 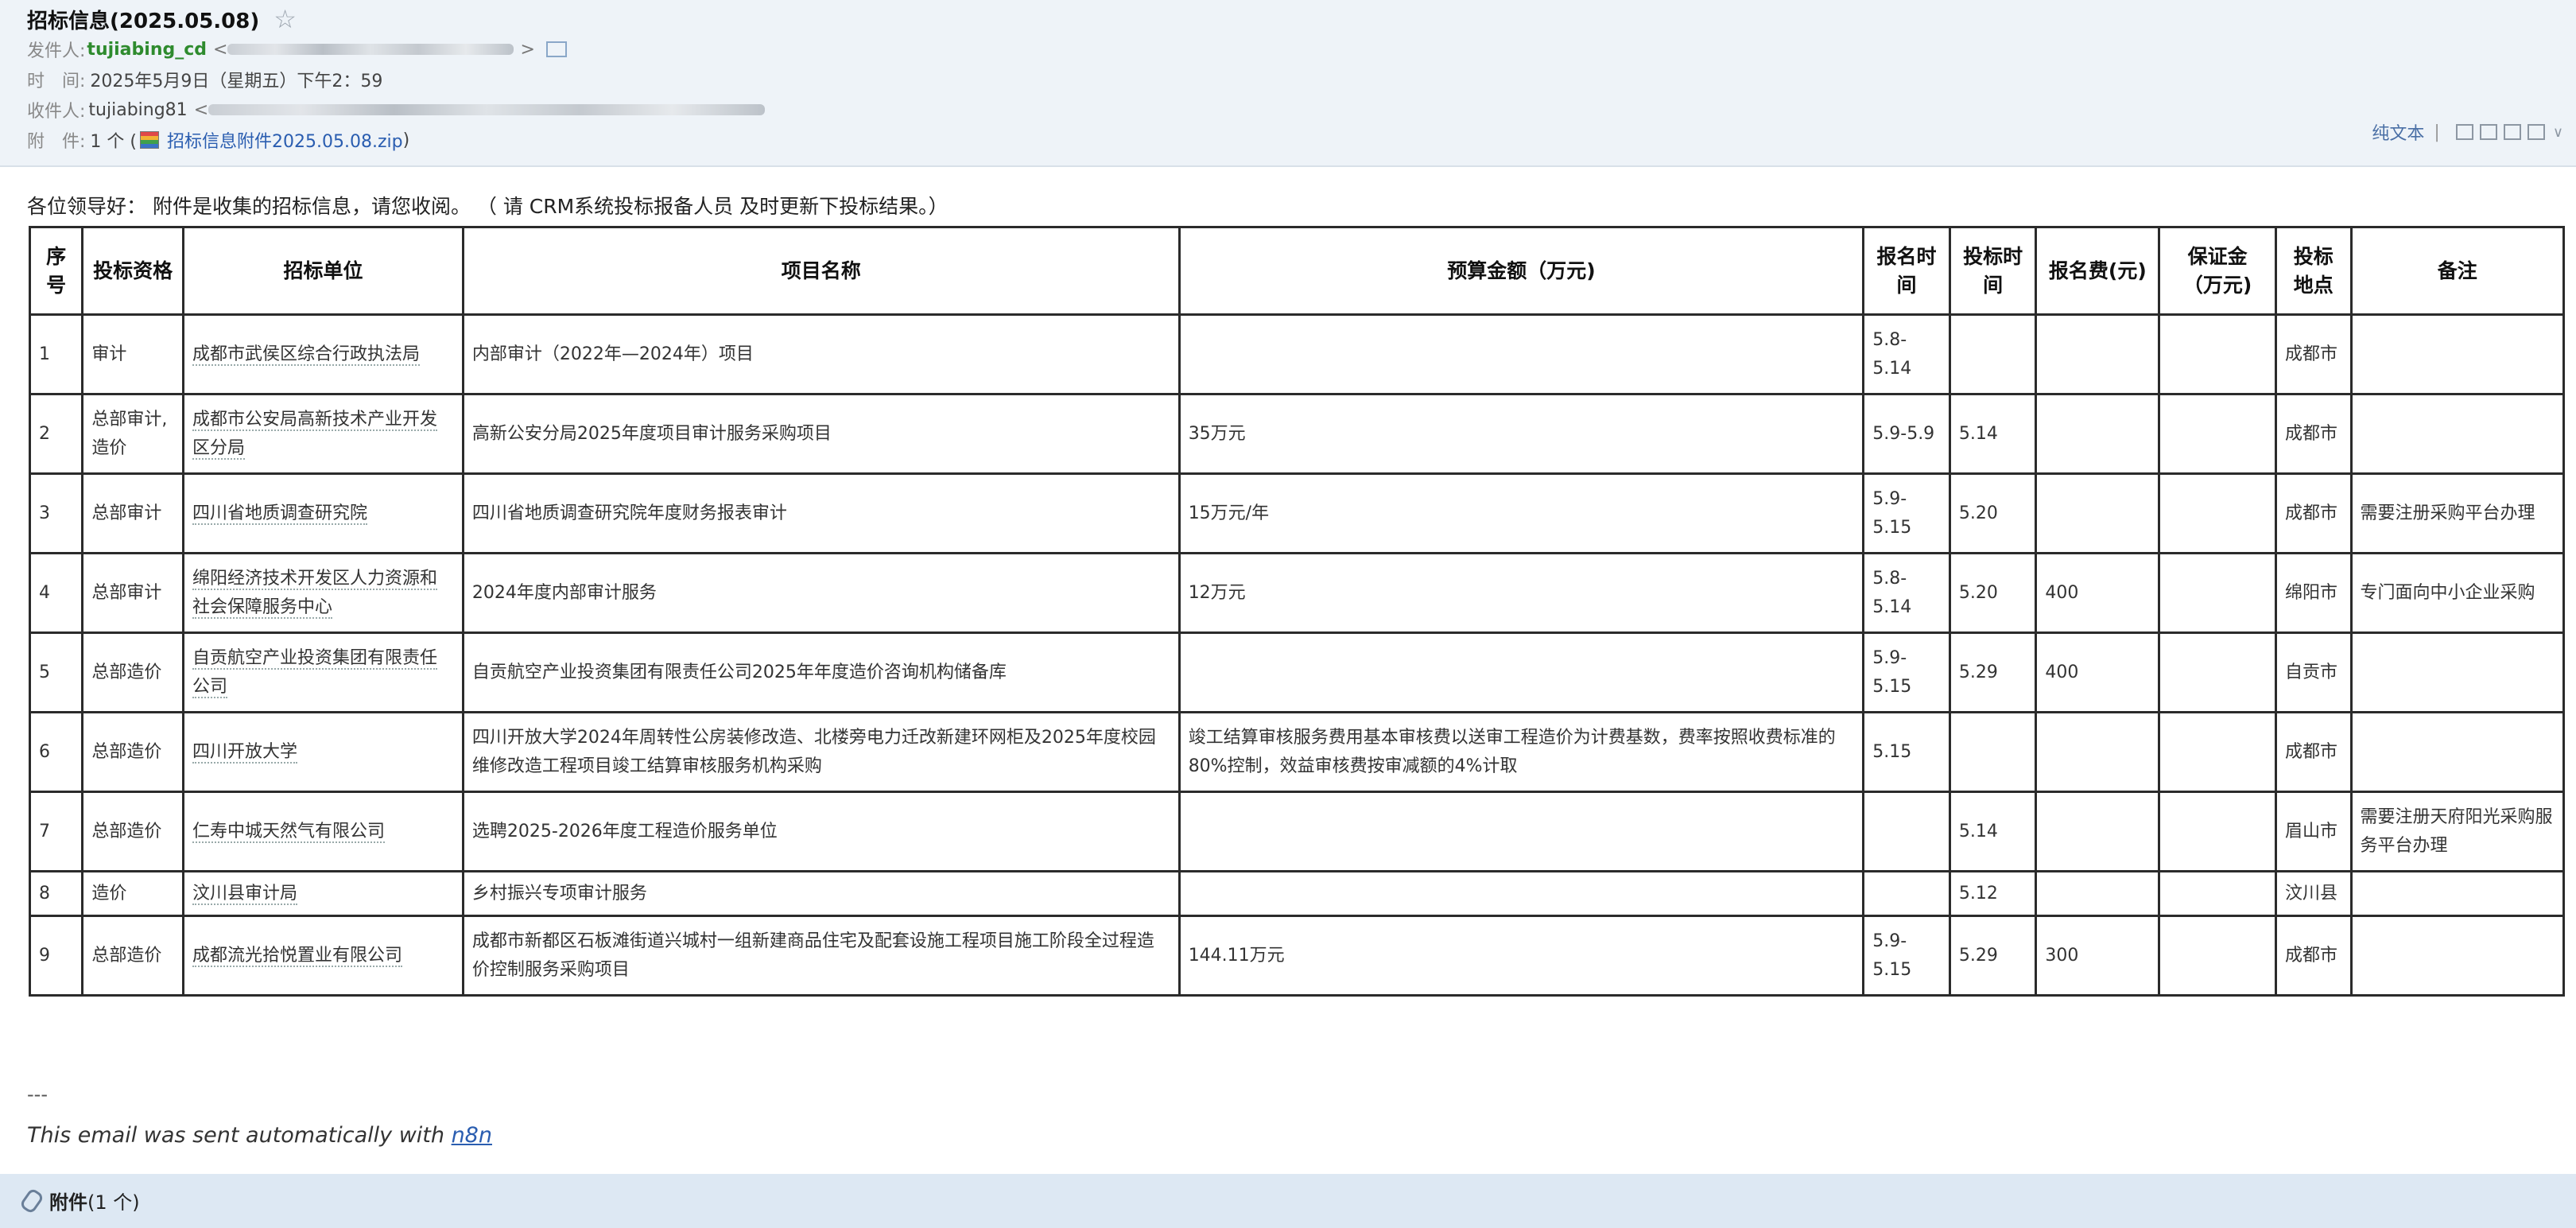 I want to click on cell-tenderer: 仁寿中城天然气有限公司, so click(x=323, y=831).